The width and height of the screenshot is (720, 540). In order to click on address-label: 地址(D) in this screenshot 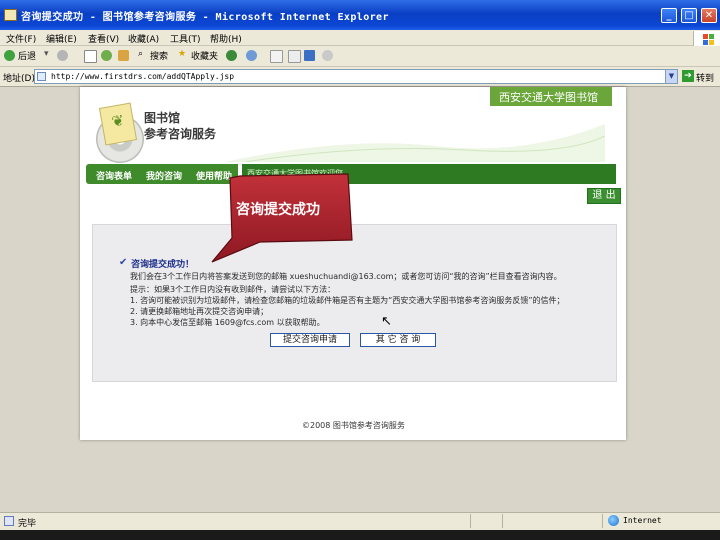, I will do `click(19, 79)`.